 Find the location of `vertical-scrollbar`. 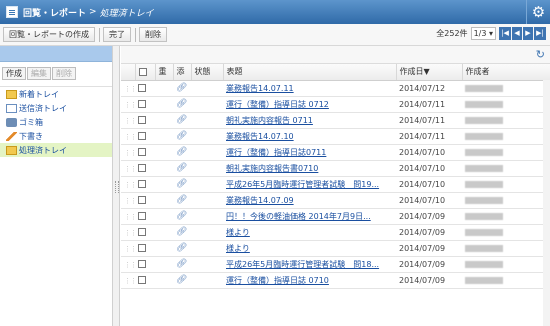

vertical-scrollbar is located at coordinates (546, 203).